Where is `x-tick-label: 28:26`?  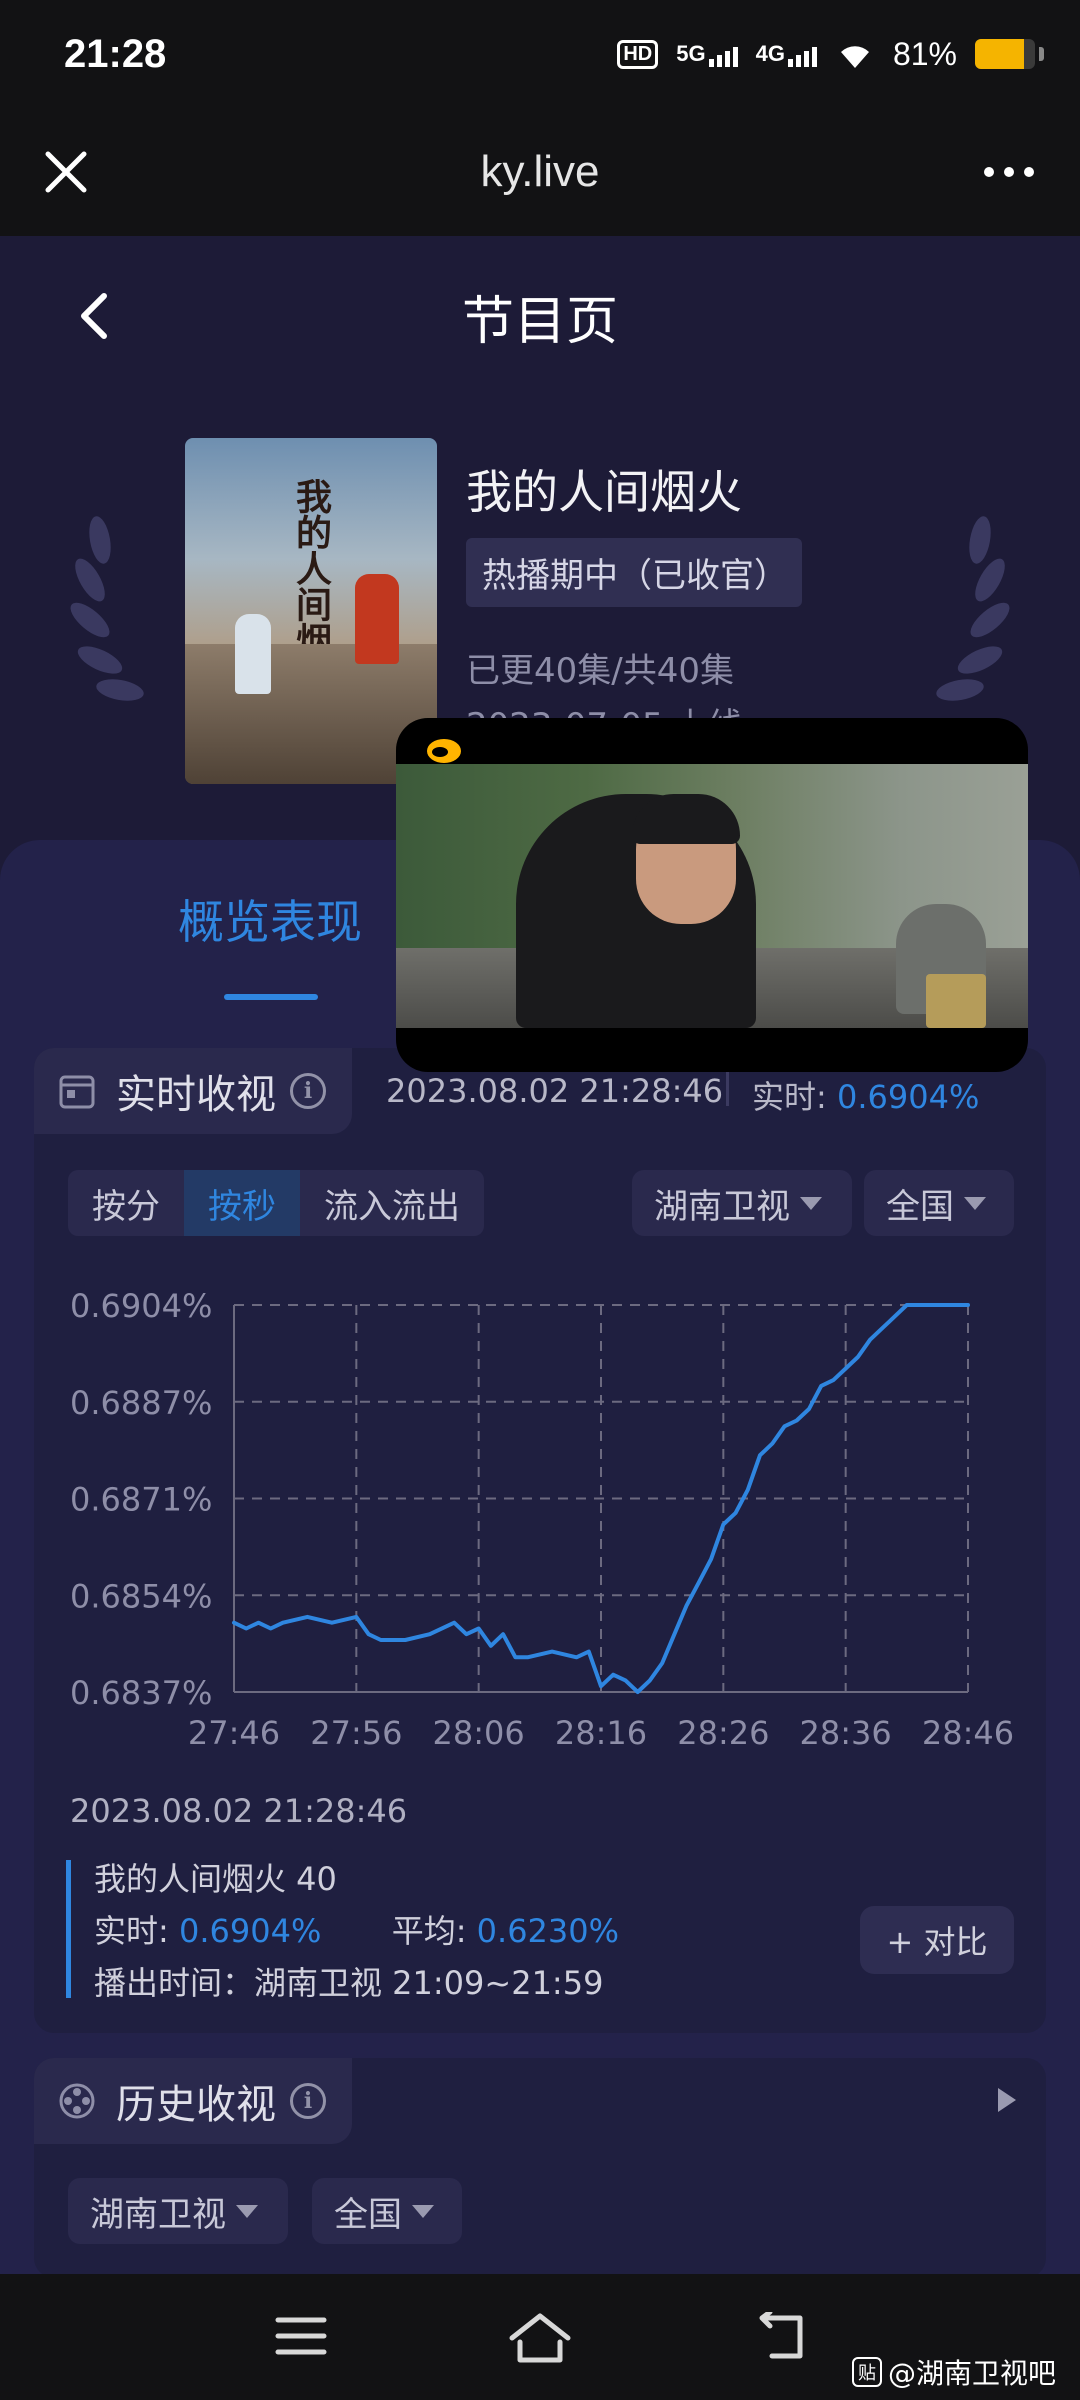
x-tick-label: 28:26 is located at coordinates (723, 1733).